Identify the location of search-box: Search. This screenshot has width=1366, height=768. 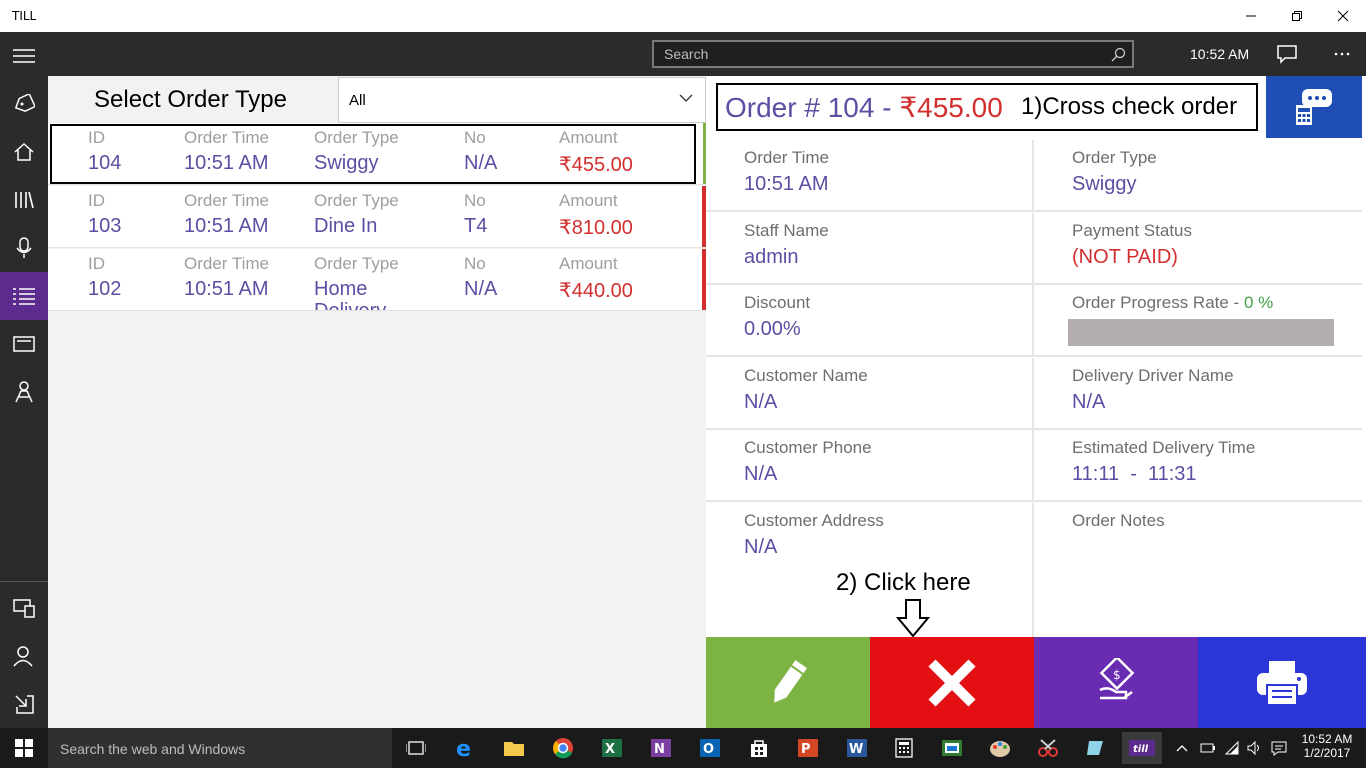
(893, 54).